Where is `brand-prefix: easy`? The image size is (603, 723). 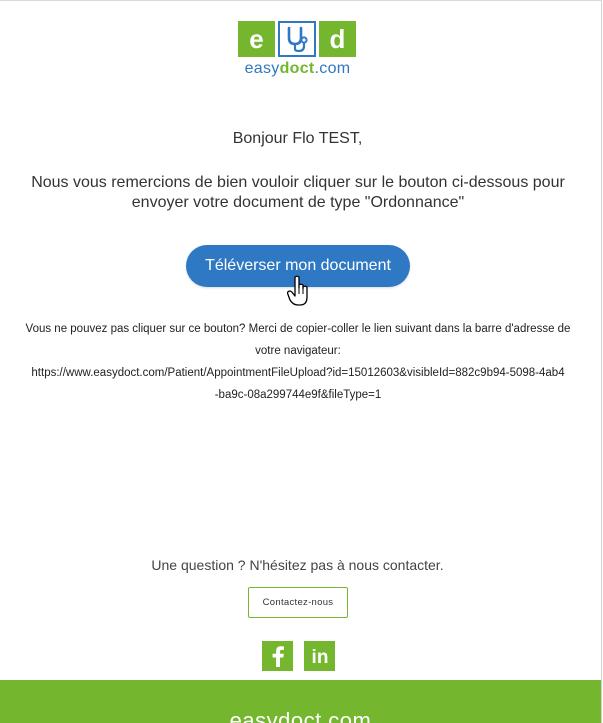
brand-prefix: easy is located at coordinates (262, 68).